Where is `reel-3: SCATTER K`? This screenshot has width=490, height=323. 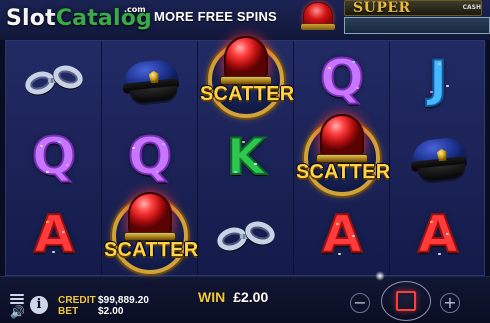
reel-3: SCATTER K is located at coordinates (246, 155).